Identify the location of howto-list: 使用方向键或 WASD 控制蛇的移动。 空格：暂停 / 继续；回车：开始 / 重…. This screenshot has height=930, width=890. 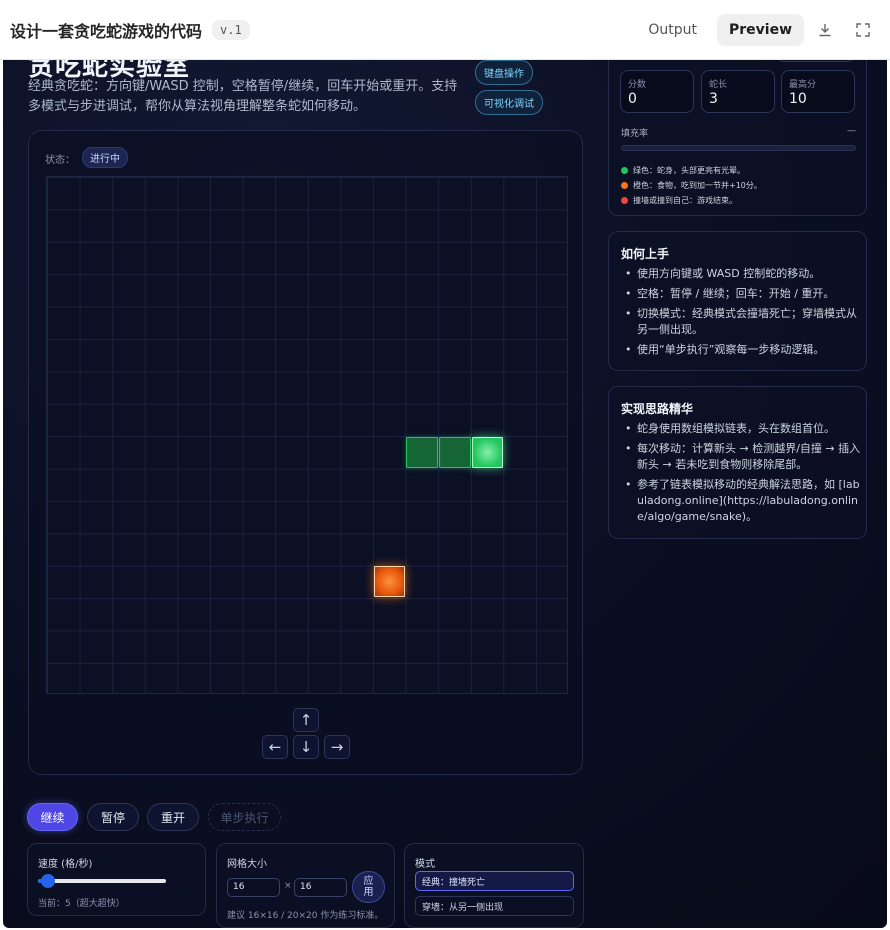
(741, 314).